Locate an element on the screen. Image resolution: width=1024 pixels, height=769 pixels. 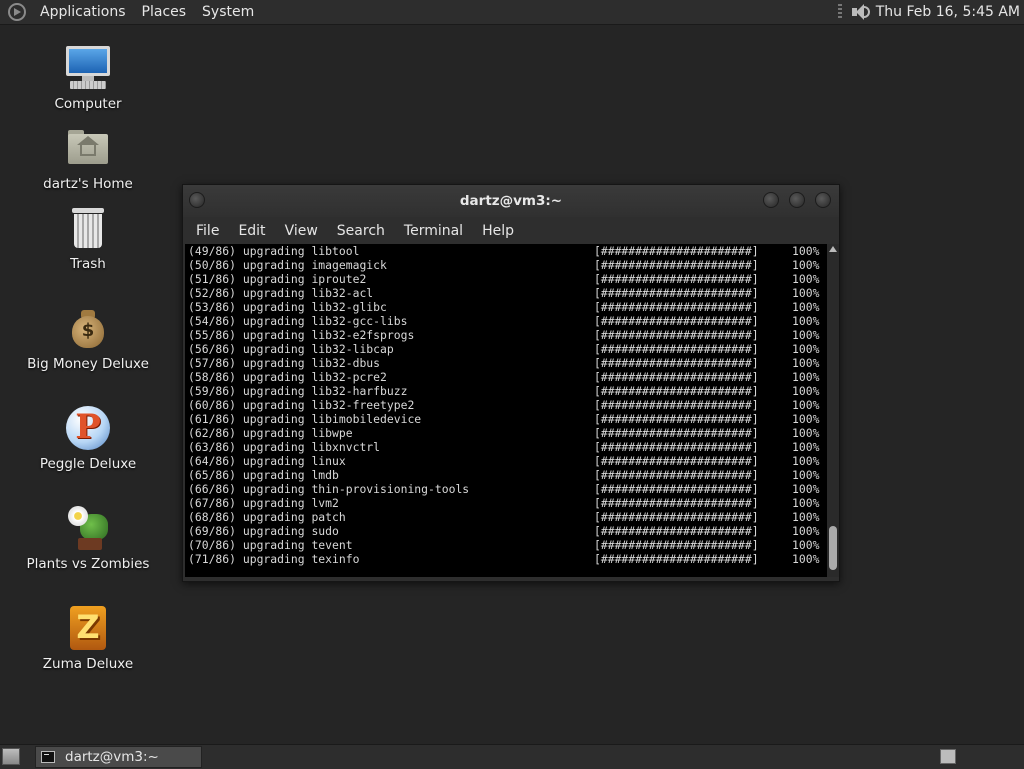
taskbar-button-terminal: dartz@vm3:~ is located at coordinates (118, 757).